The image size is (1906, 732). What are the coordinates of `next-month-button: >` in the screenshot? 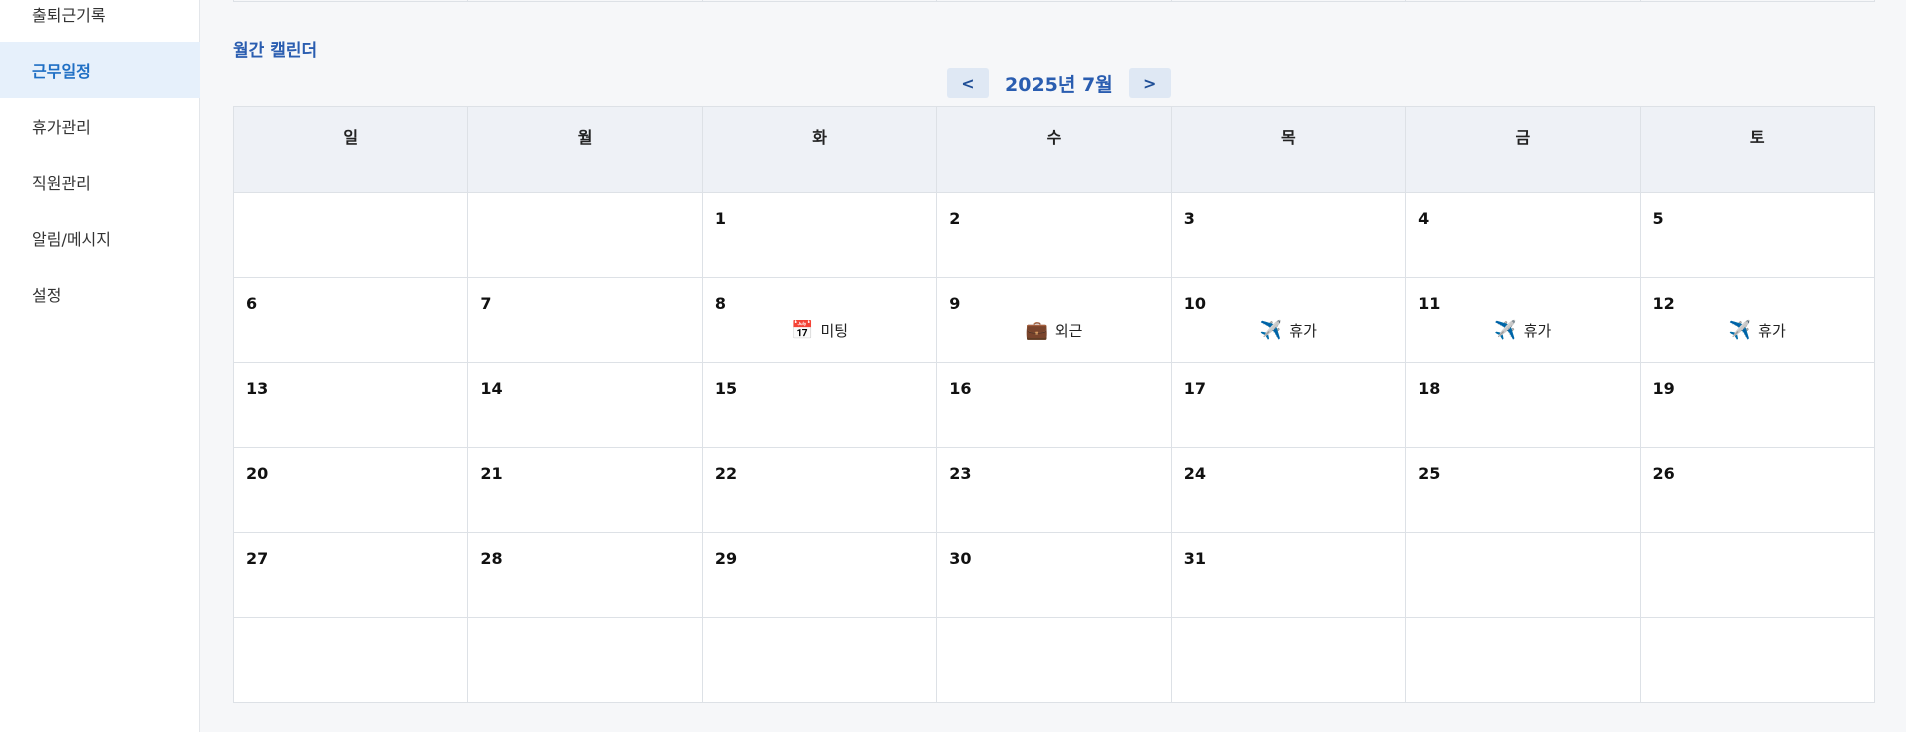 It's located at (1149, 83).